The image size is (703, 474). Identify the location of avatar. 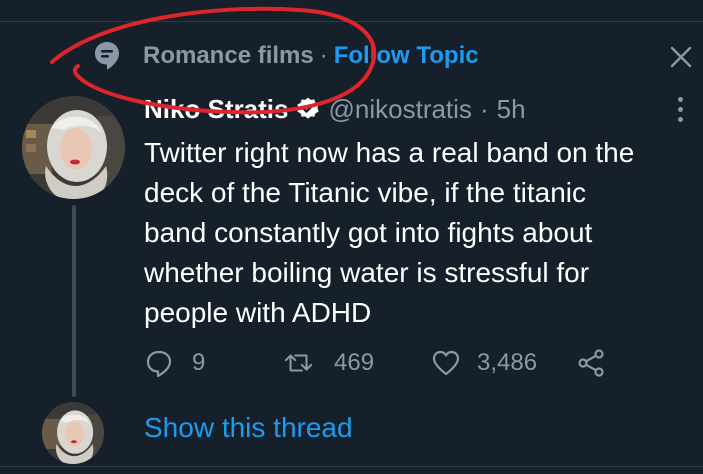
(73, 147).